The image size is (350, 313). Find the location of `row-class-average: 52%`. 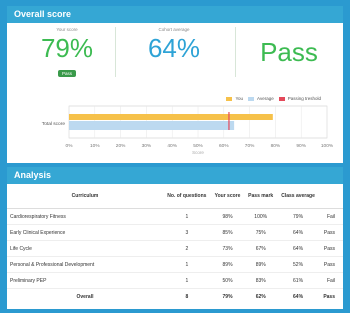

row-class-average: 52% is located at coordinates (298, 264).